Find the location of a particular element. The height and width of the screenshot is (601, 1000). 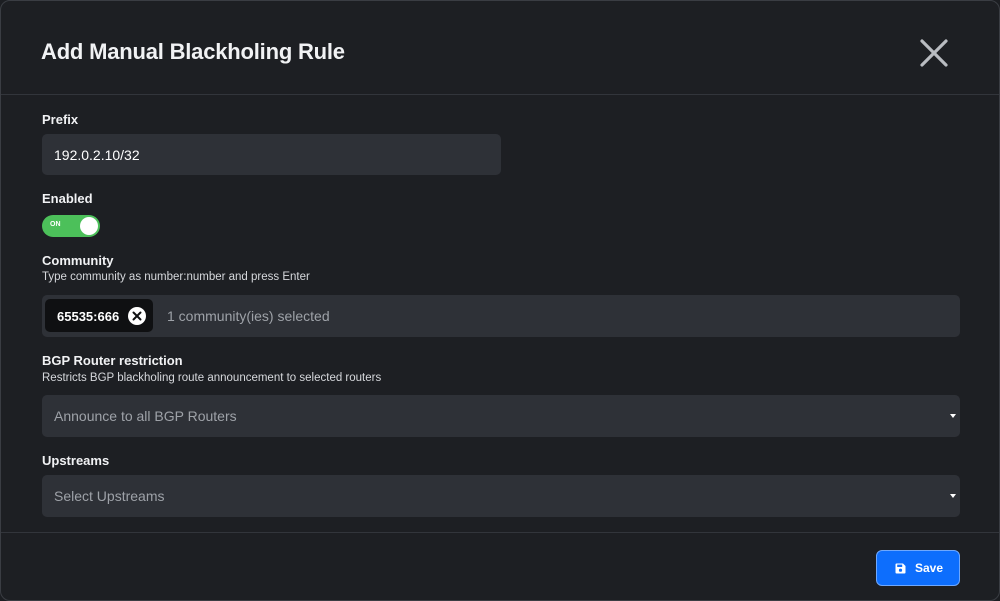

close-button is located at coordinates (934, 53).